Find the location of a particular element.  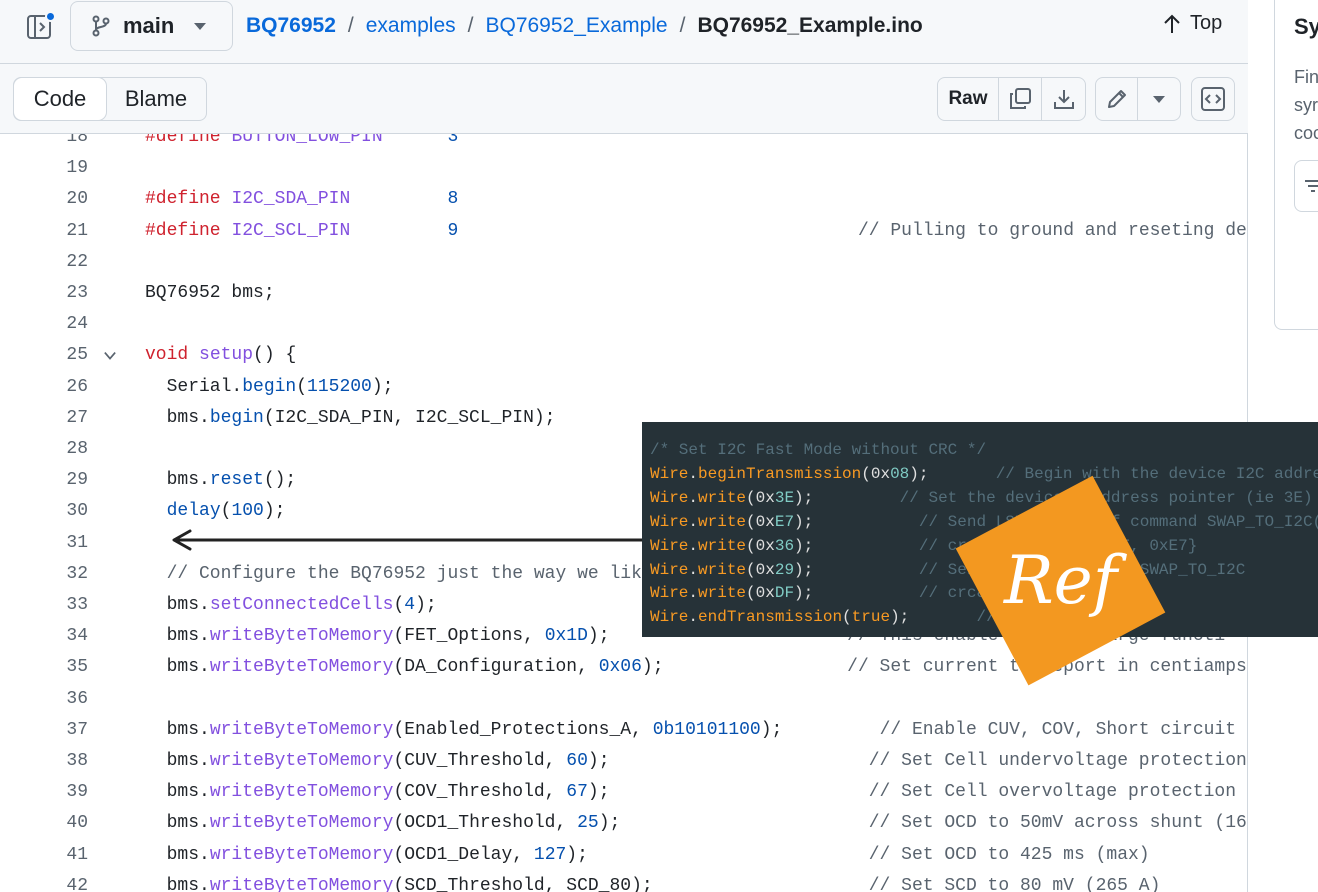

line-number: 40 is located at coordinates (44, 823).